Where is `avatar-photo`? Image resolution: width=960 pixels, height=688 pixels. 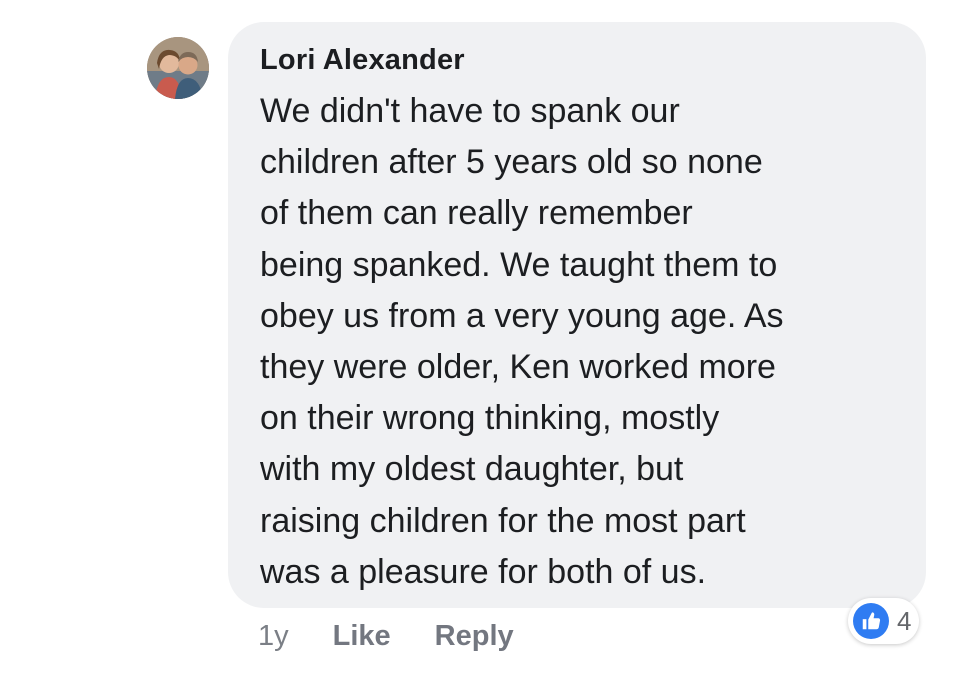 avatar-photo is located at coordinates (178, 68).